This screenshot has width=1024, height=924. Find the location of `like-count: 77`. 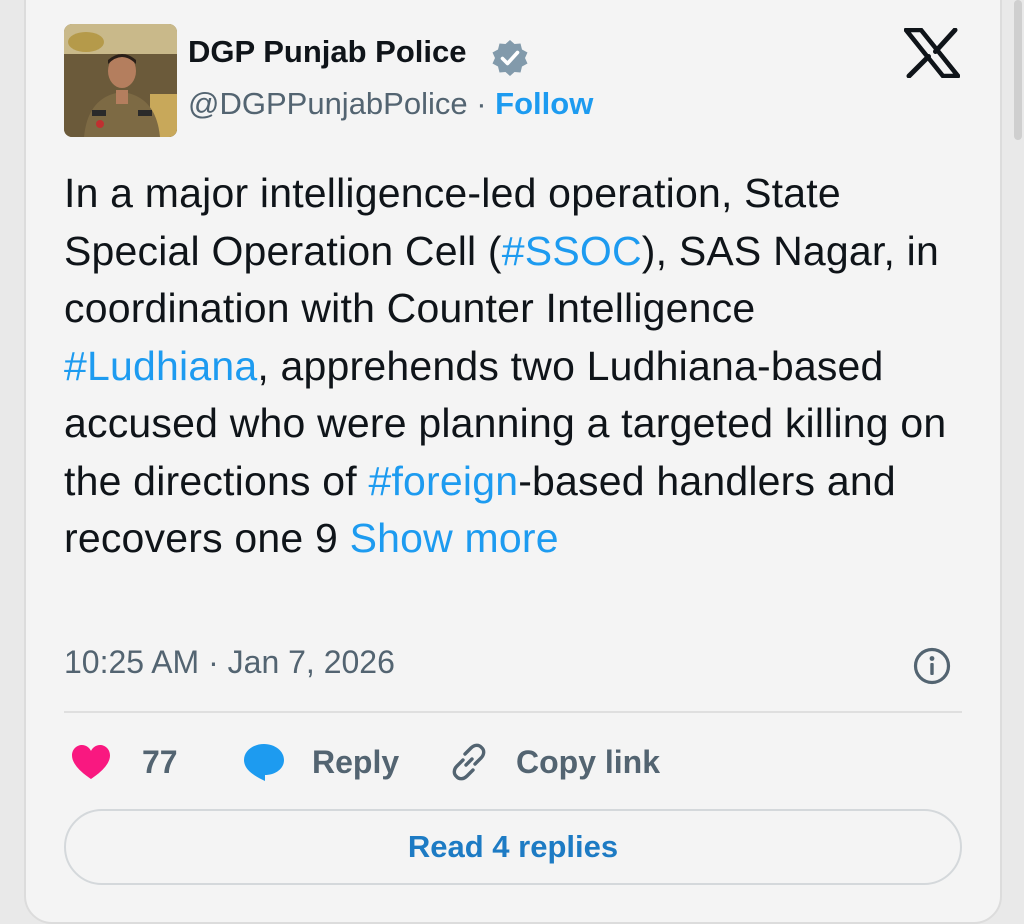

like-count: 77 is located at coordinates (160, 761).